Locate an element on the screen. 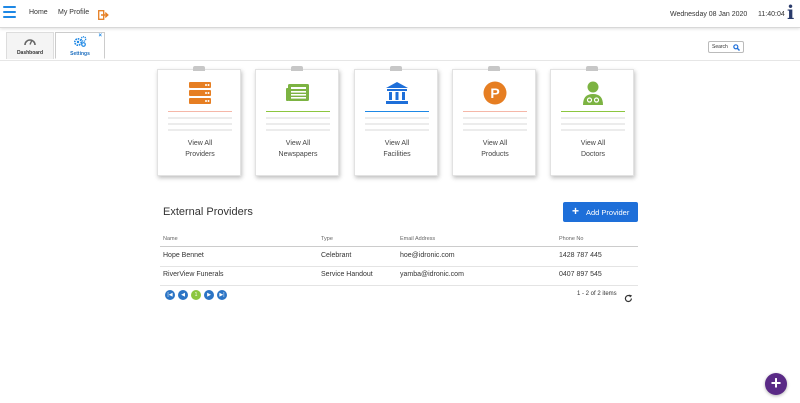  card-view-all-facilities: View All Facilities is located at coordinates (396, 121).